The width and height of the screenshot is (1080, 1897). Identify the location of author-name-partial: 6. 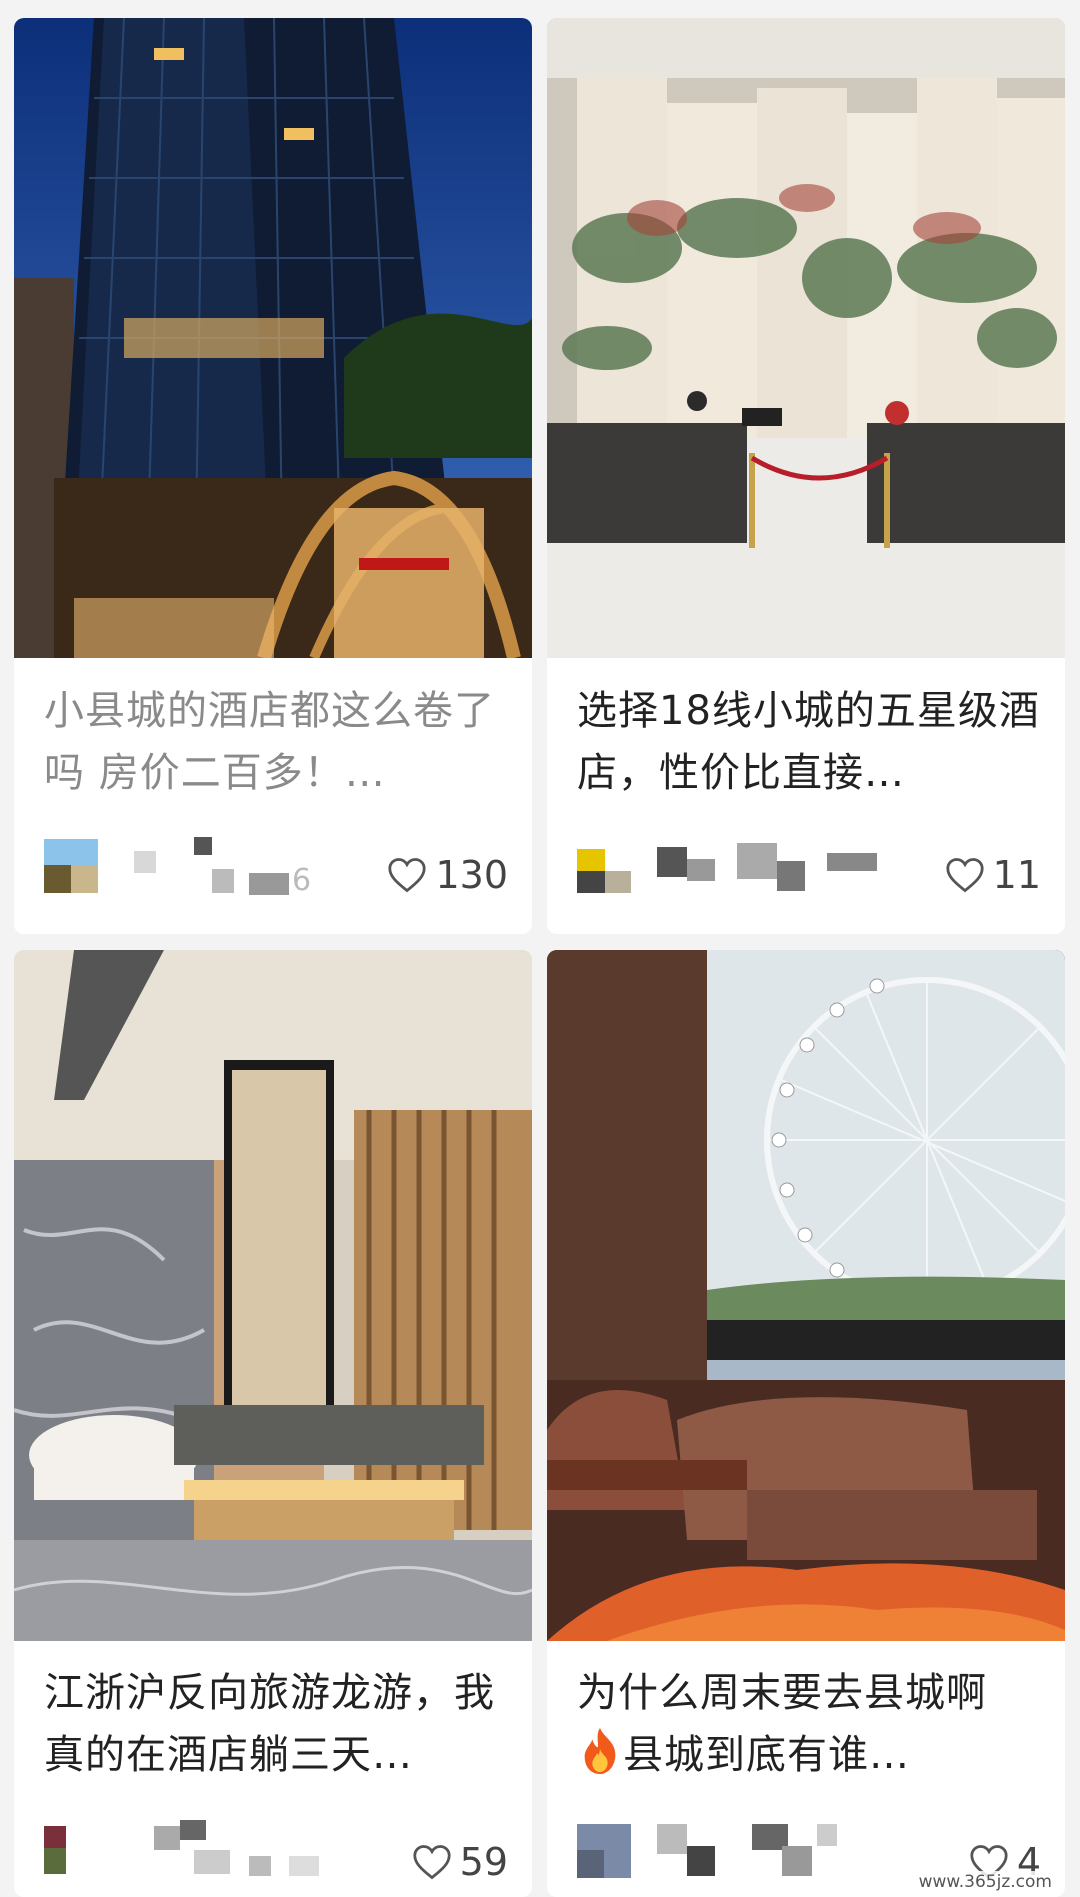
(302, 880).